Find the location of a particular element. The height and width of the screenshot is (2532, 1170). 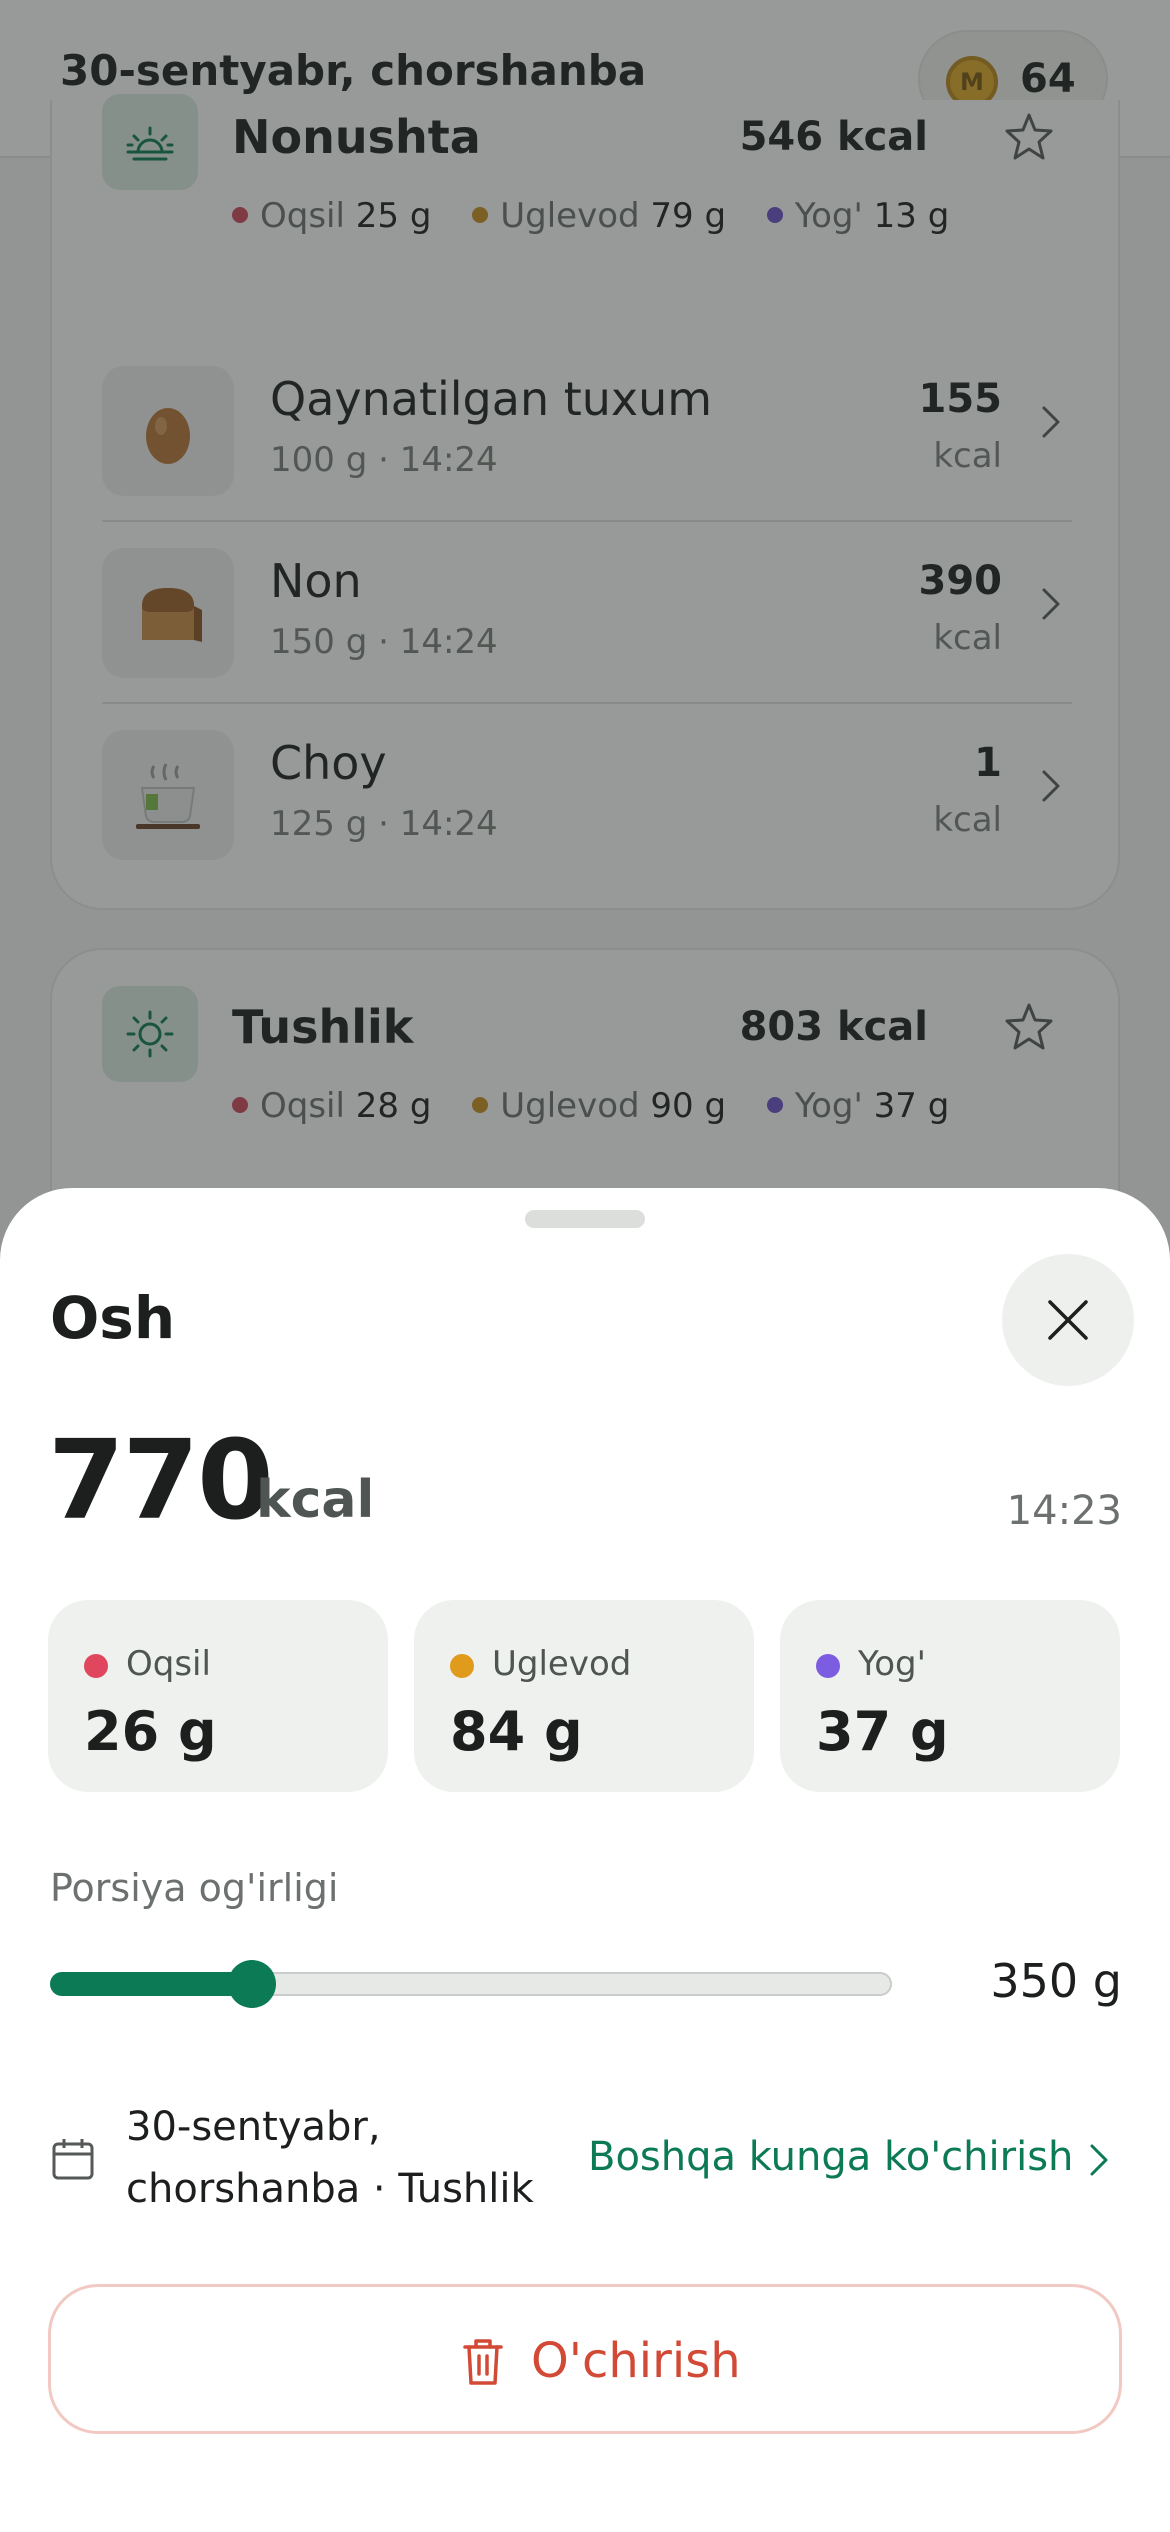

calories-value: 770 is located at coordinates (161, 1480).